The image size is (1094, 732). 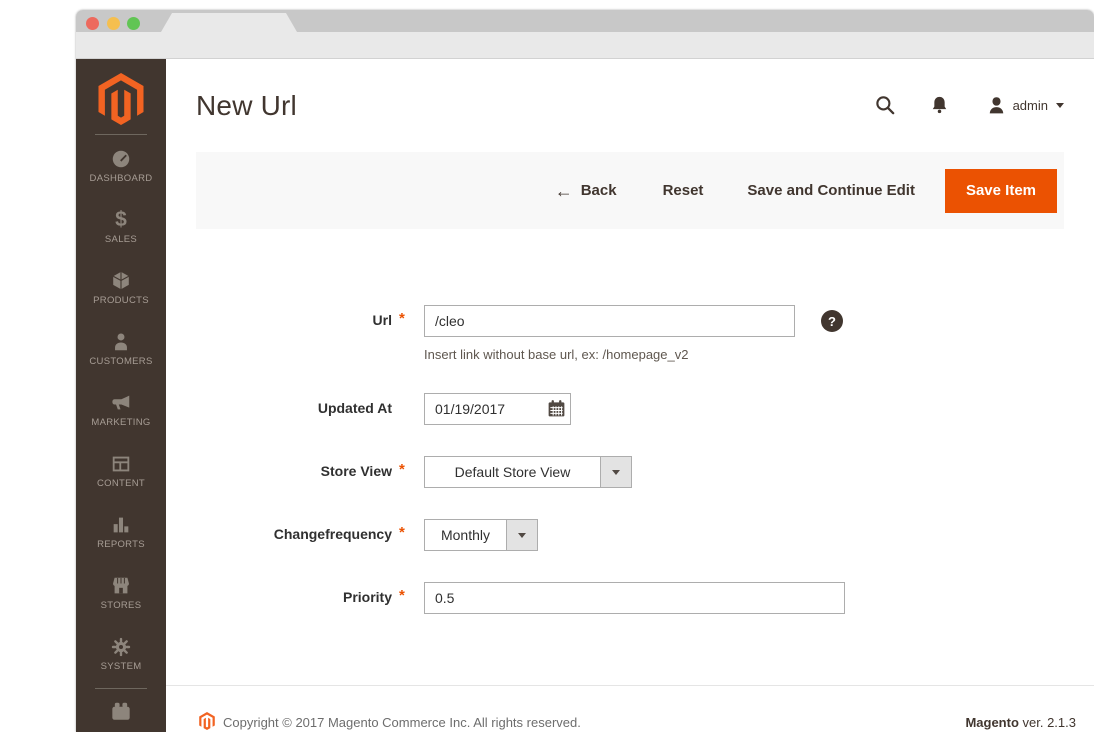 I want to click on sidebar-item-marketing: MARKETING, so click(x=121, y=409).